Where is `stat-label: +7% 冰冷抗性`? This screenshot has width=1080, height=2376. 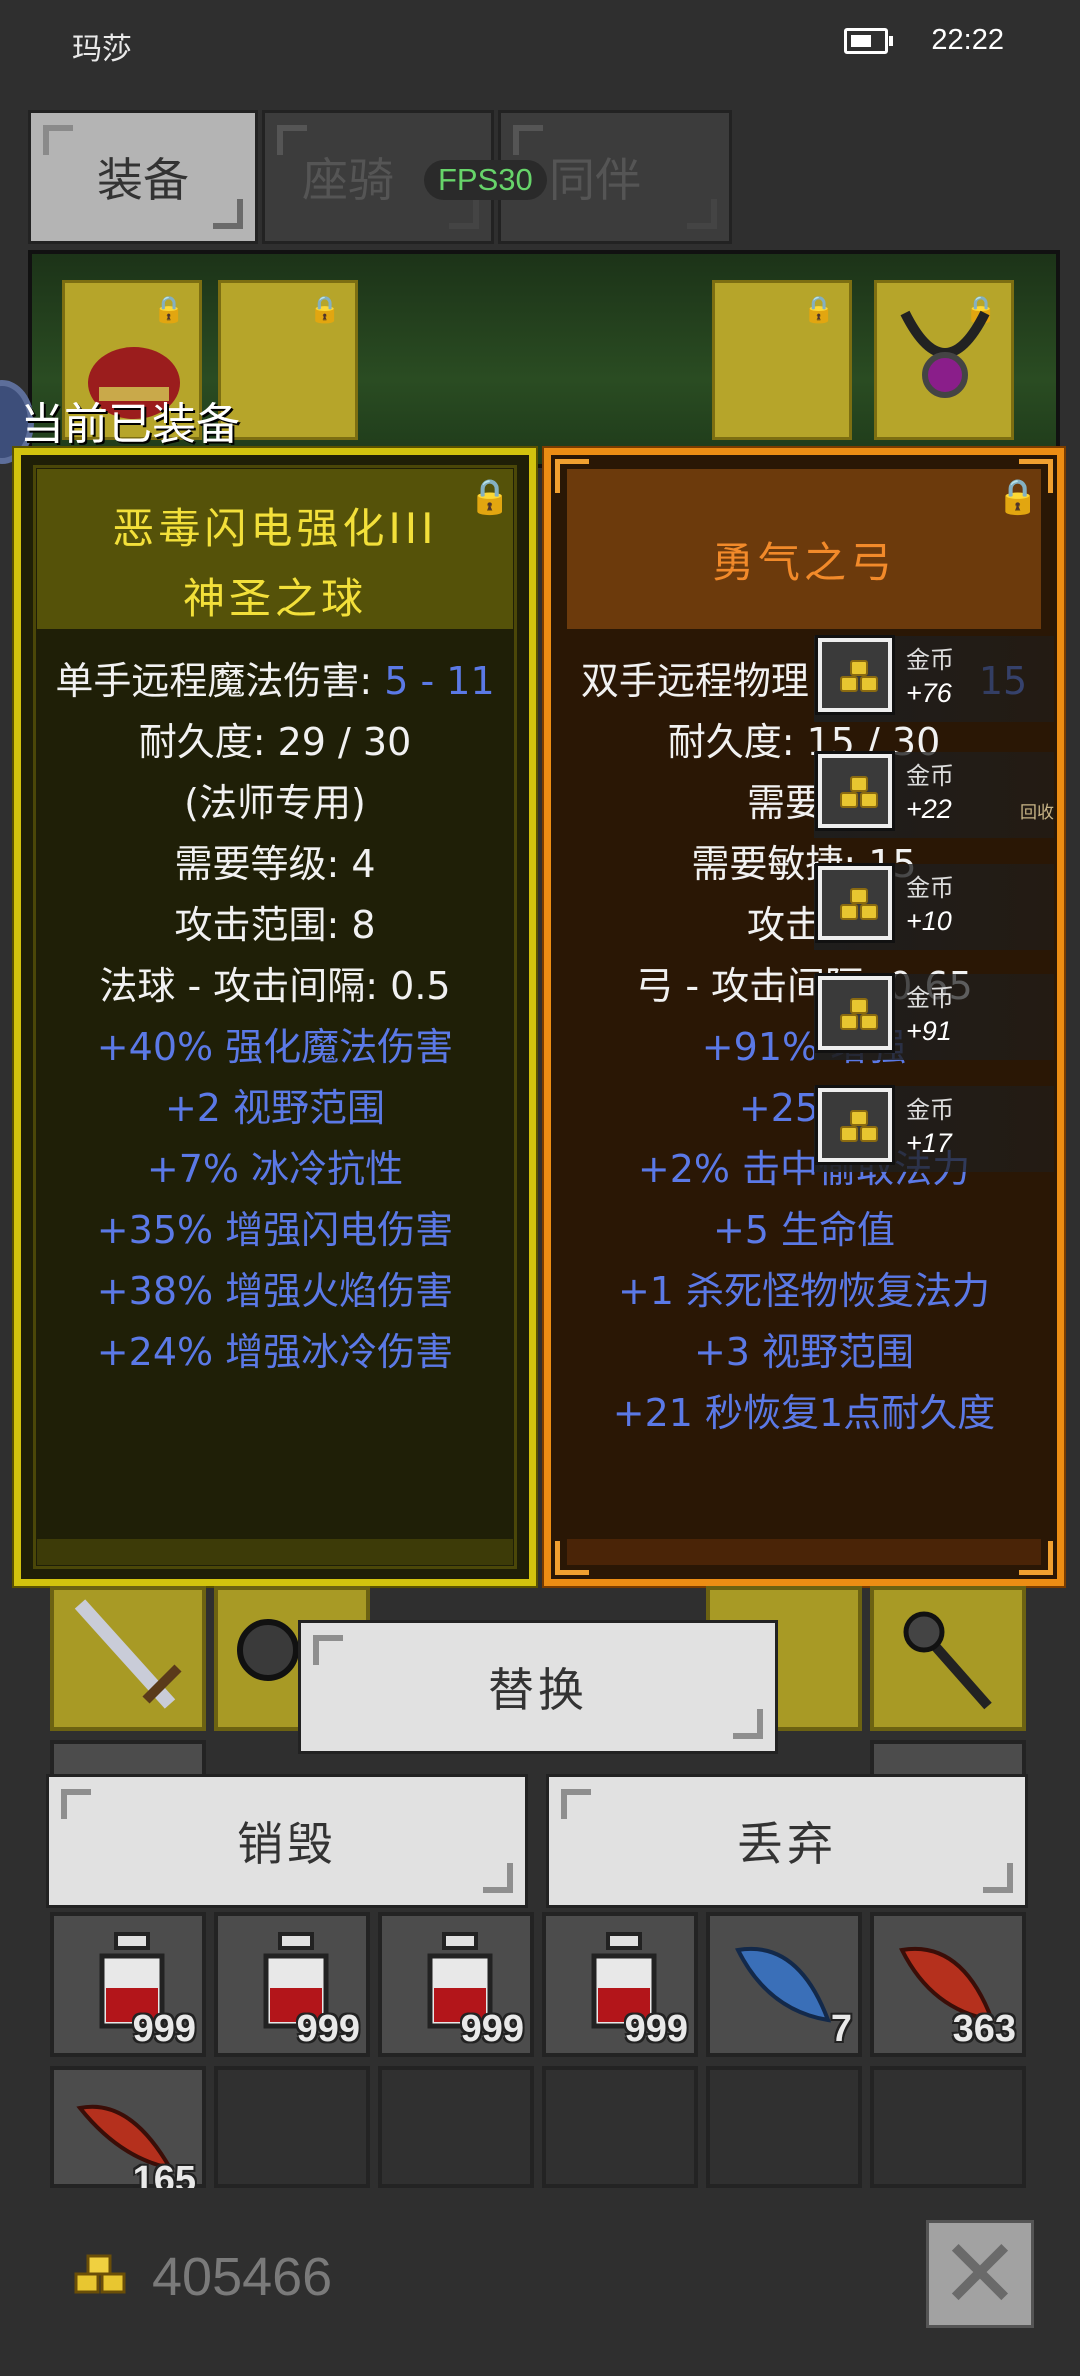
stat-label: +7% 冰冷抗性 is located at coordinates (275, 1169).